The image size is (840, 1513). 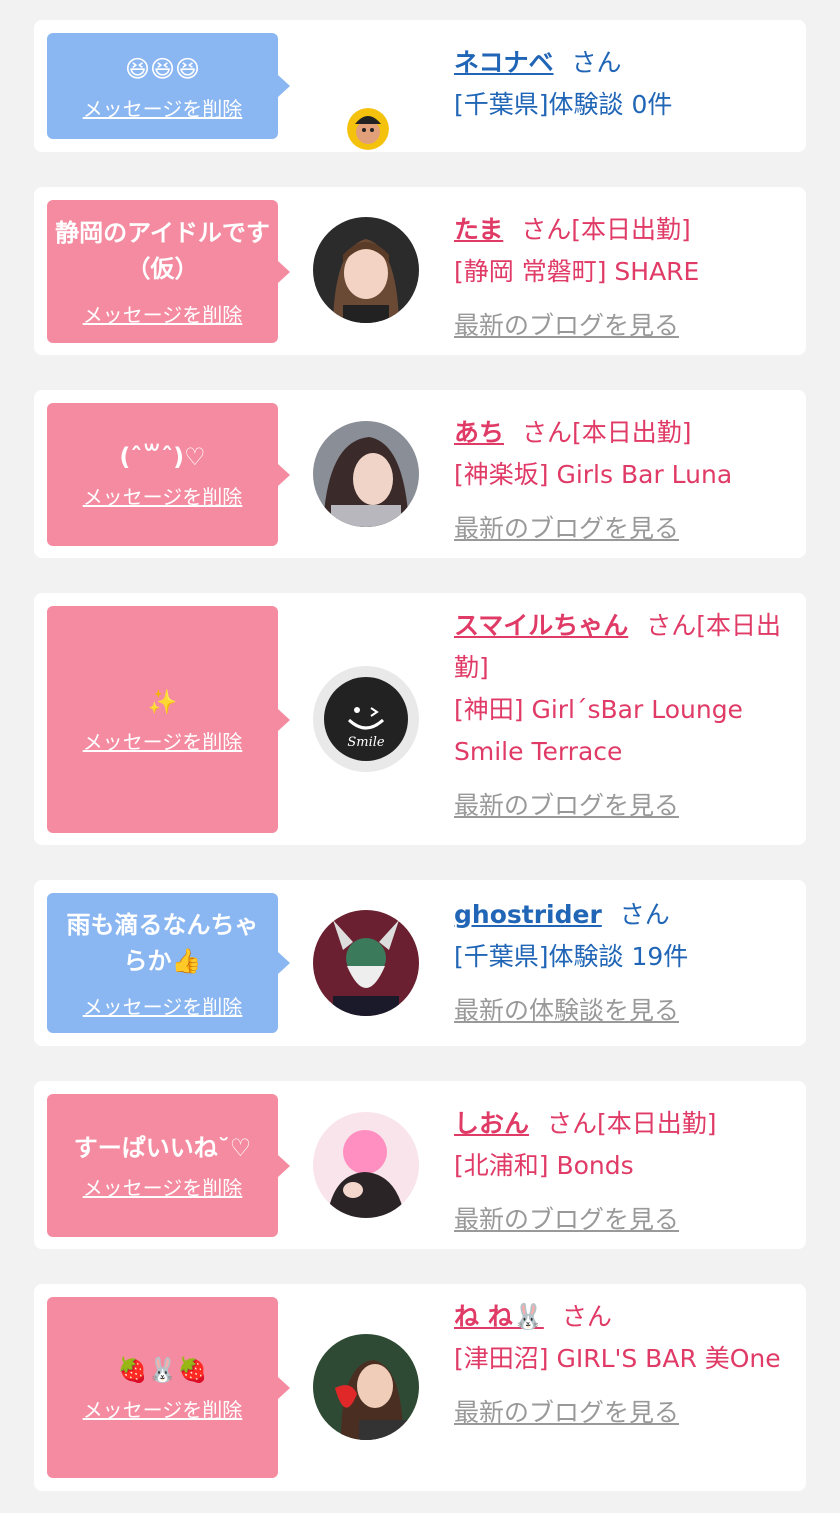 I want to click on user-detail: [千葉県]体験談 0件, so click(x=563, y=104).